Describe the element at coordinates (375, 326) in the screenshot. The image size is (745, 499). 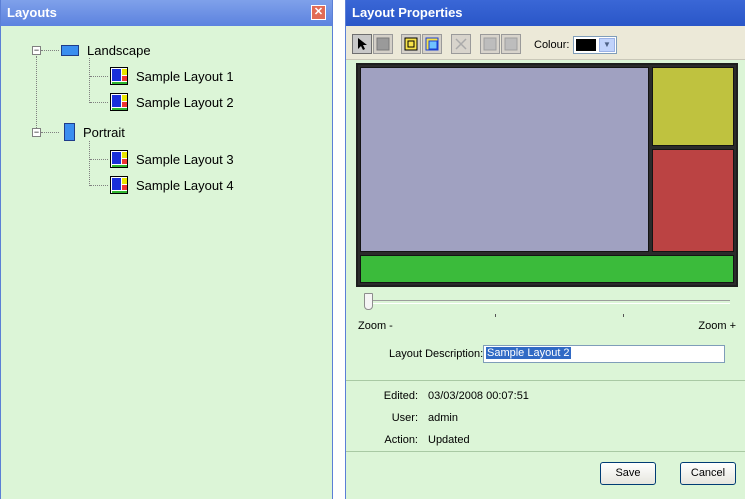
I see `zoom-minus-label: Zoom -` at that location.